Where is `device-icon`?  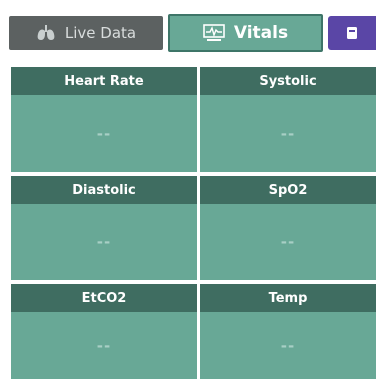 device-icon is located at coordinates (352, 33).